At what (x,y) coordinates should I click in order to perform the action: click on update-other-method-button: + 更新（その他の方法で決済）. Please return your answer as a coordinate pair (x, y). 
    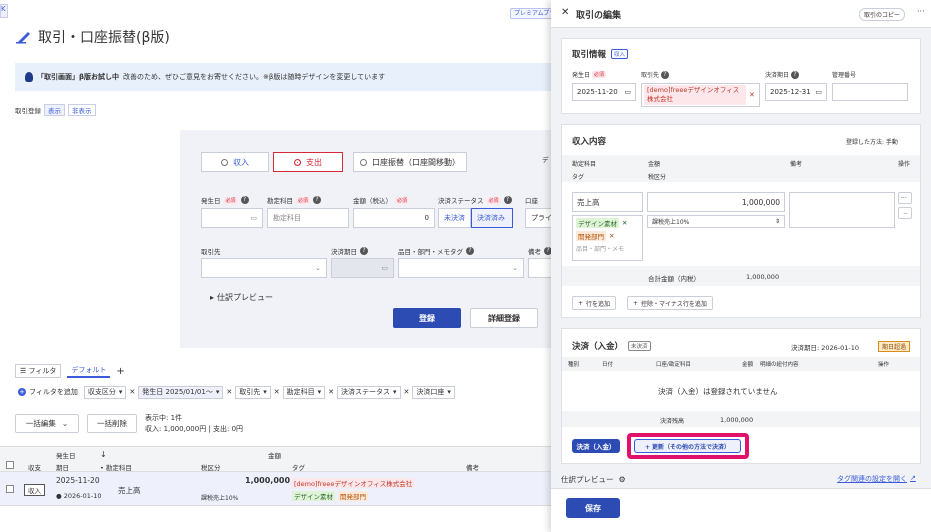
    Looking at the image, I should click on (687, 446).